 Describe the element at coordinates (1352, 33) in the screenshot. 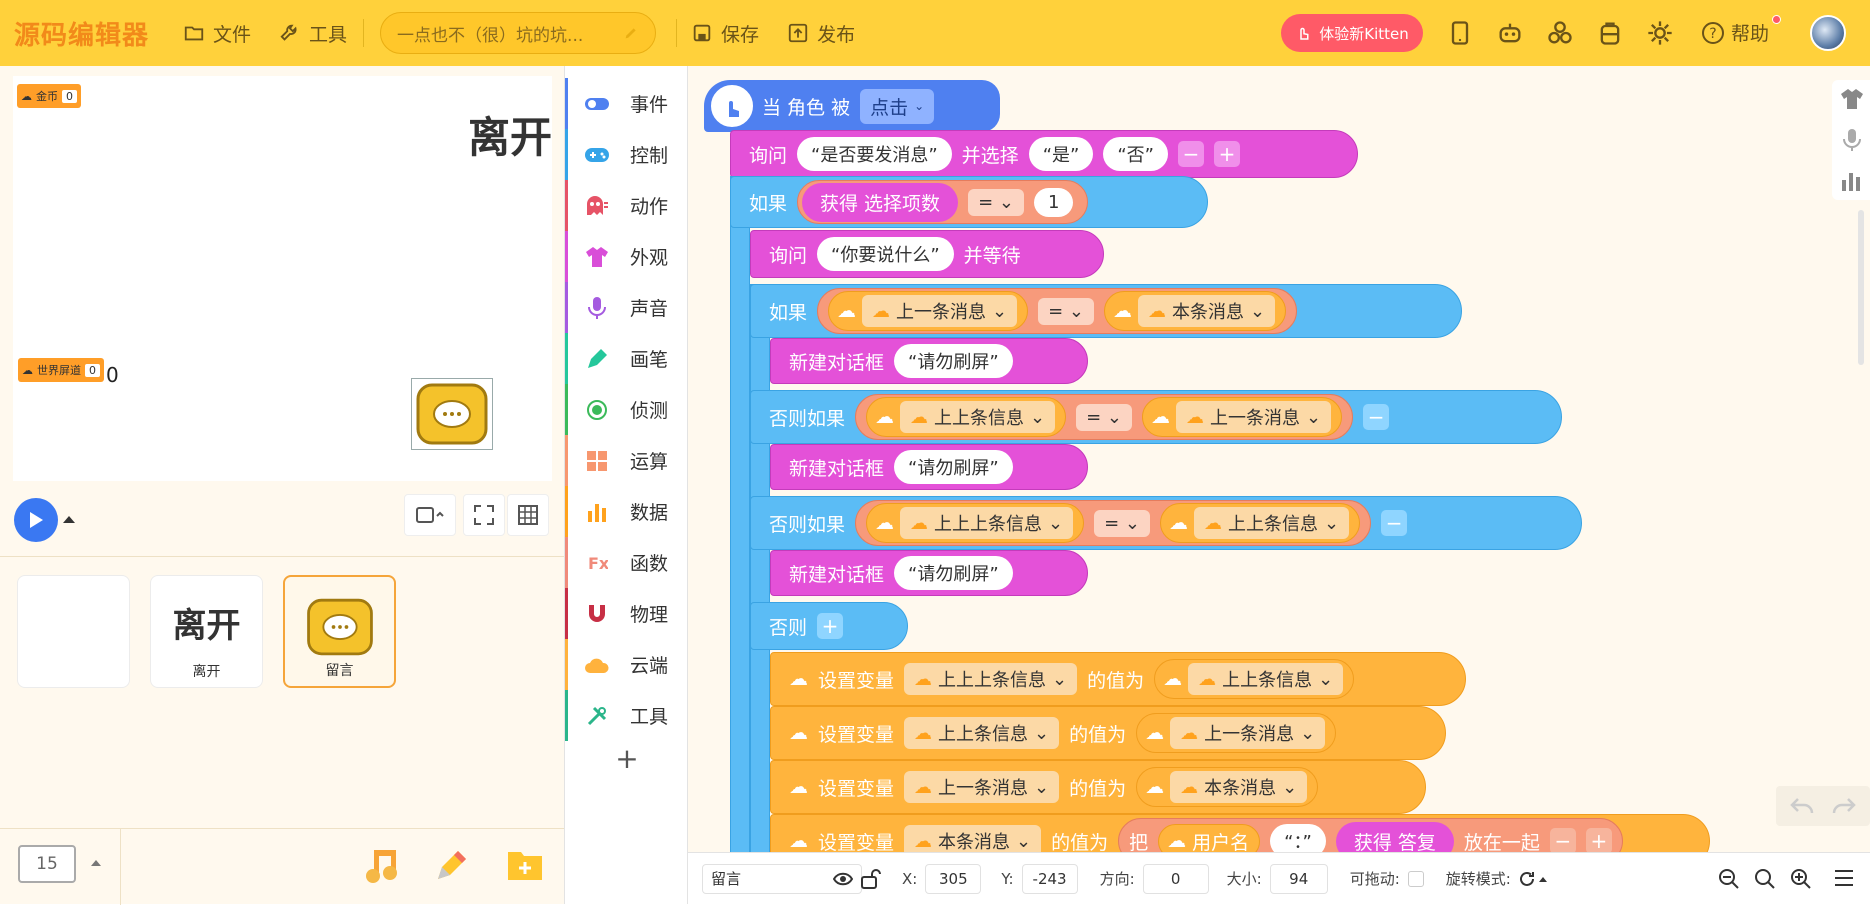

I see `try-kitten-button: 体验新Kitten` at that location.